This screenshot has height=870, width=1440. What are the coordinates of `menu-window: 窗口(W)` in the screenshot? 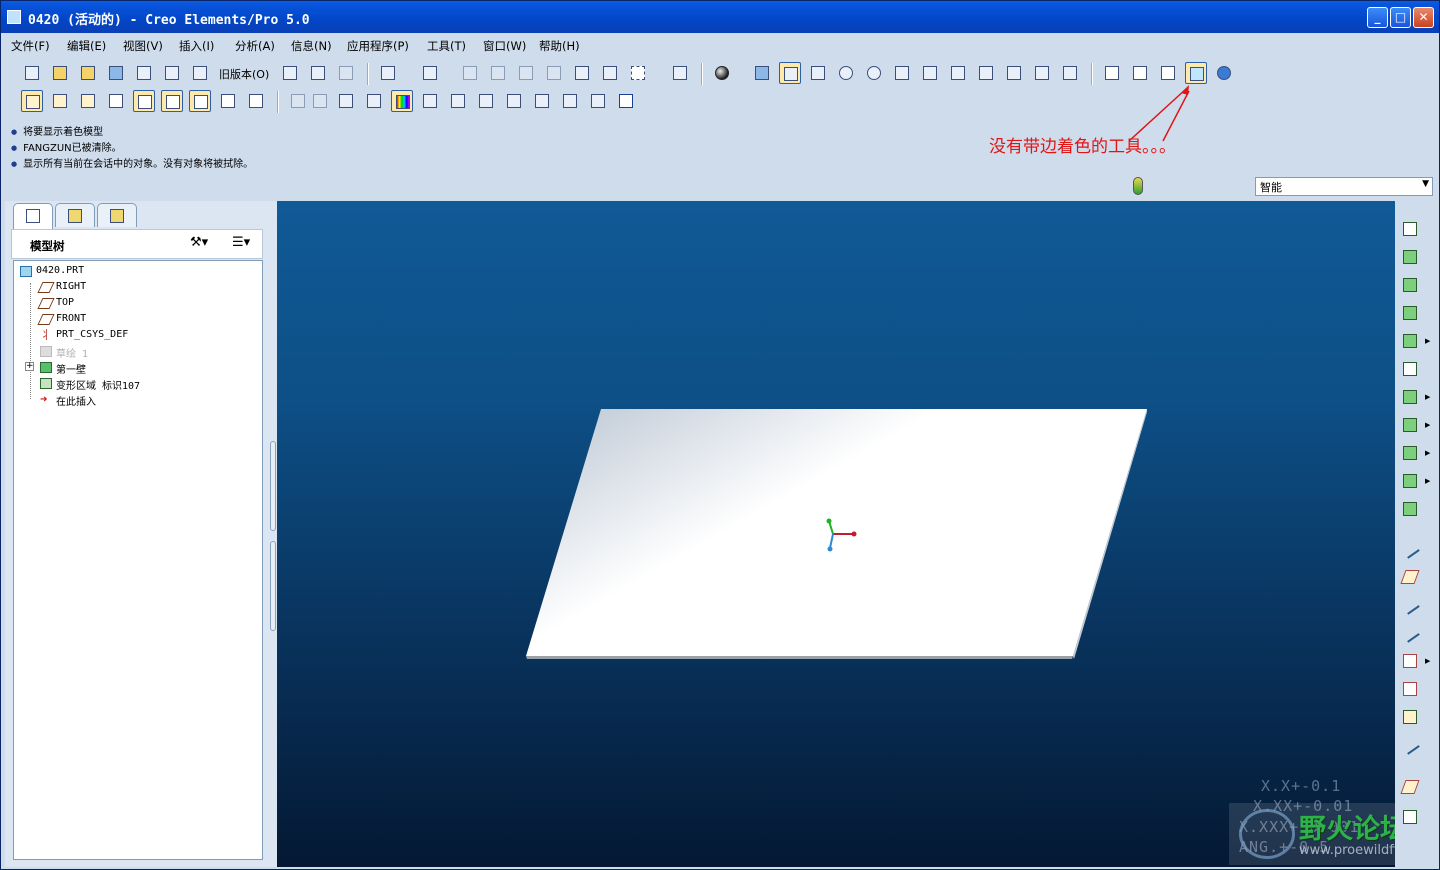 It's located at (504, 46).